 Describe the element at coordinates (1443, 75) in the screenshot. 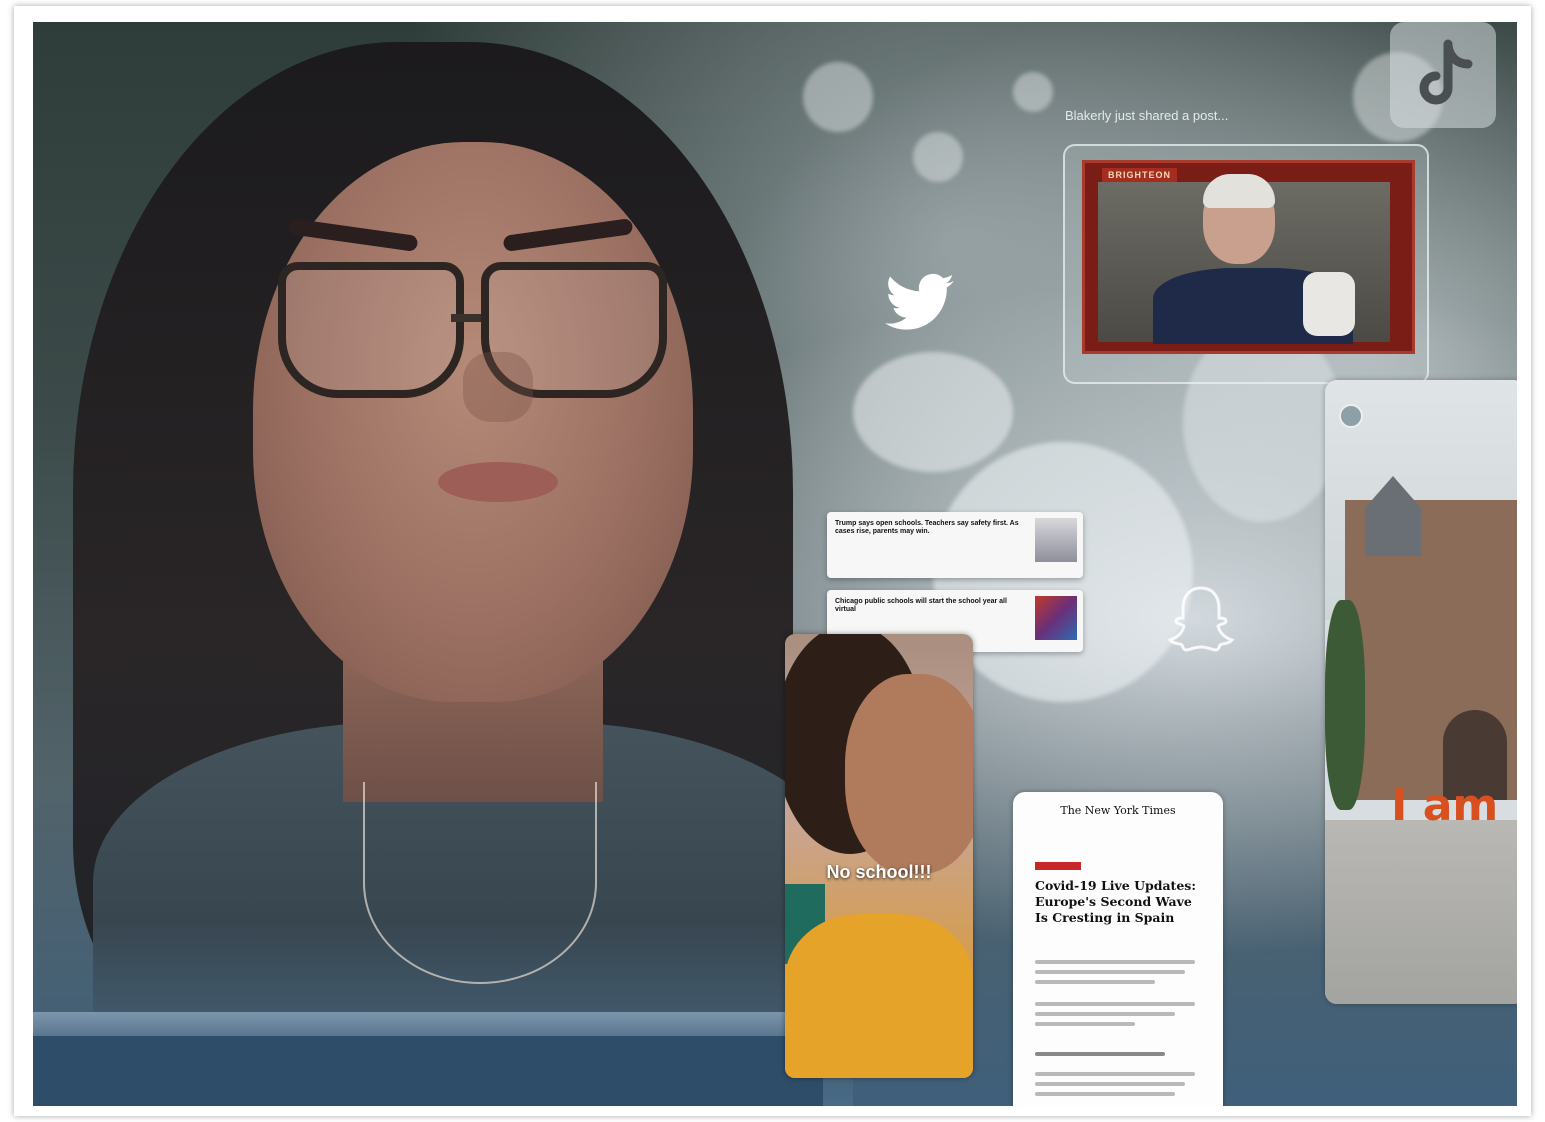

I see `tiktok-icon` at that location.